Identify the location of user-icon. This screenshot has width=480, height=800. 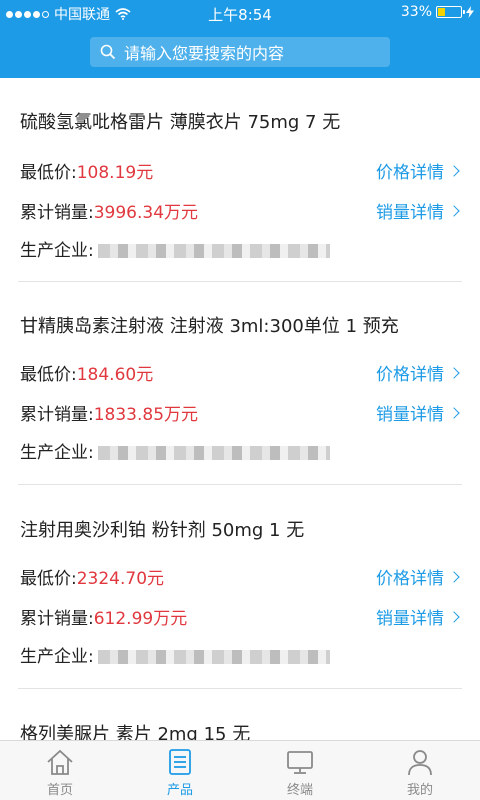
(420, 763).